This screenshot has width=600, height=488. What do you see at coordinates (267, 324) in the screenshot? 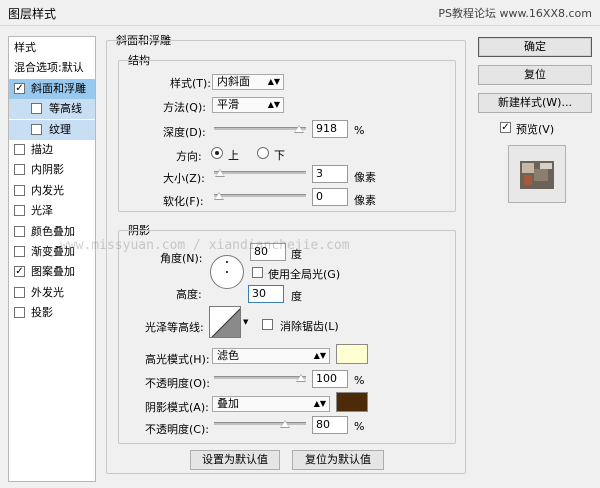
I see `antialias-checkbox` at bounding box center [267, 324].